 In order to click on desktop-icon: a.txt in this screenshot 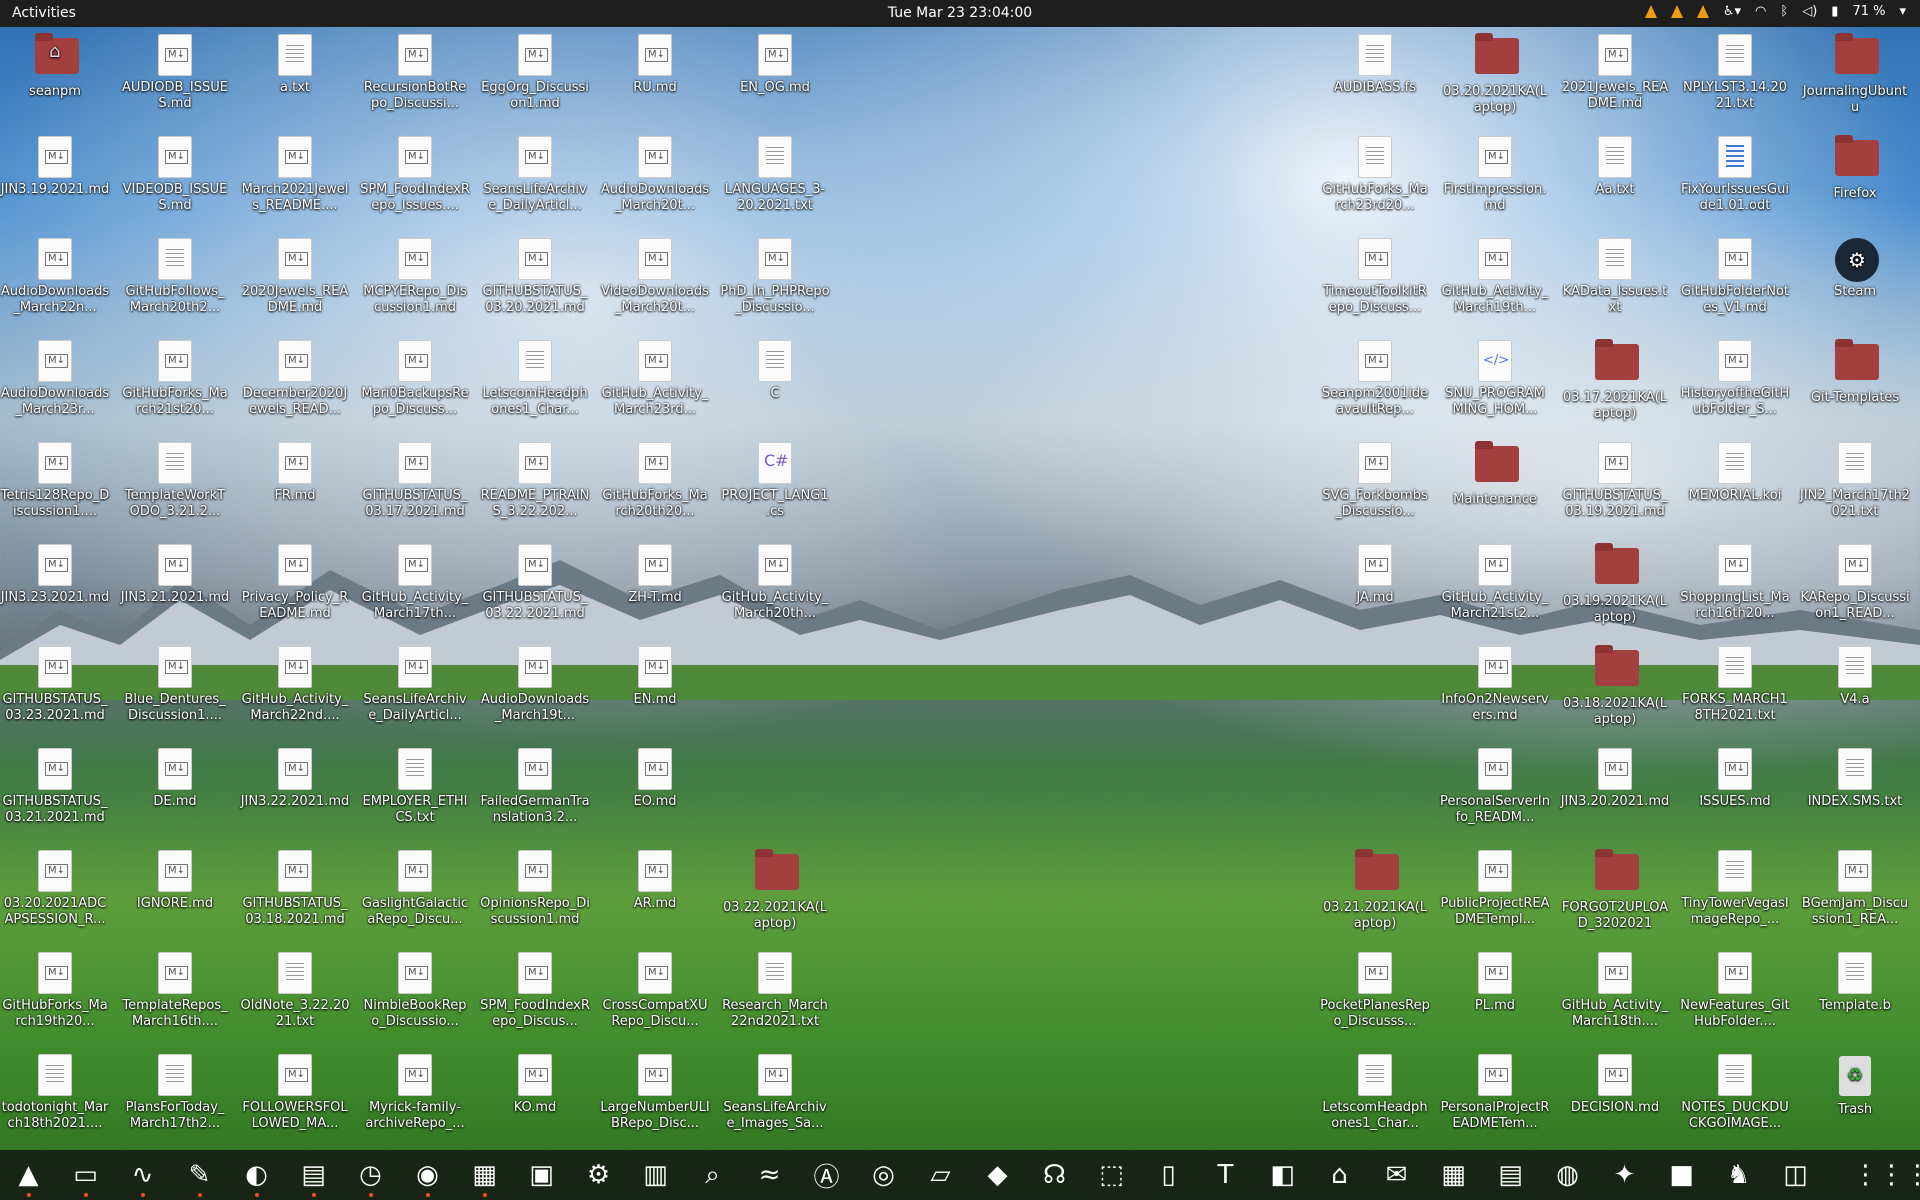, I will do `click(295, 65)`.